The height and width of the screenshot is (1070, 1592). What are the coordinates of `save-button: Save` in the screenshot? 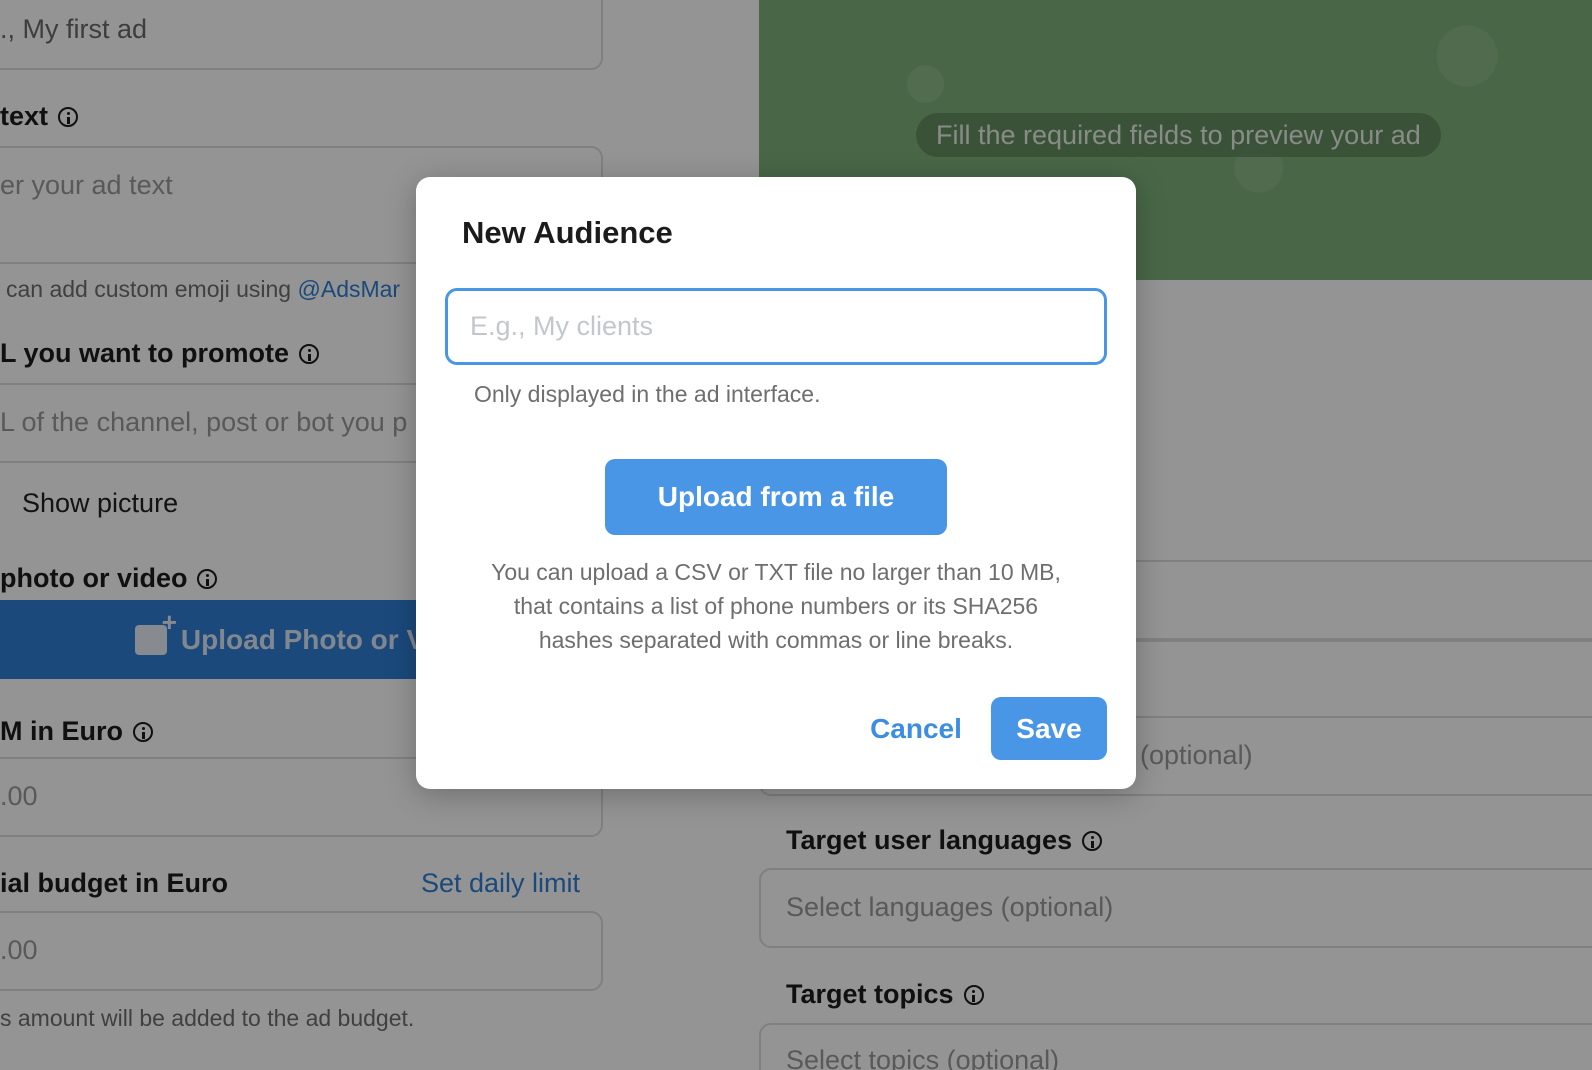 It's located at (1049, 728).